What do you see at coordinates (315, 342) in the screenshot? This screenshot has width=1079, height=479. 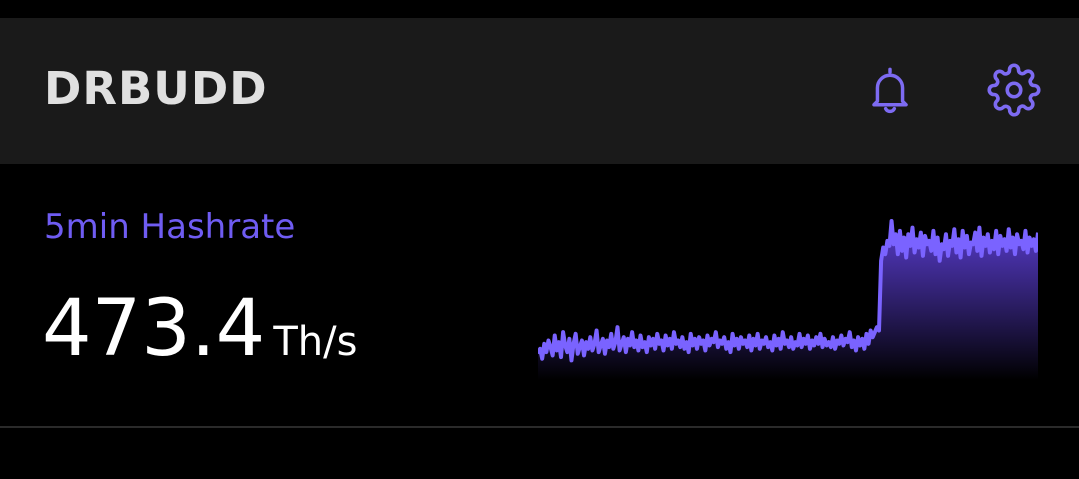 I see `hashrate-unit: Th/s` at bounding box center [315, 342].